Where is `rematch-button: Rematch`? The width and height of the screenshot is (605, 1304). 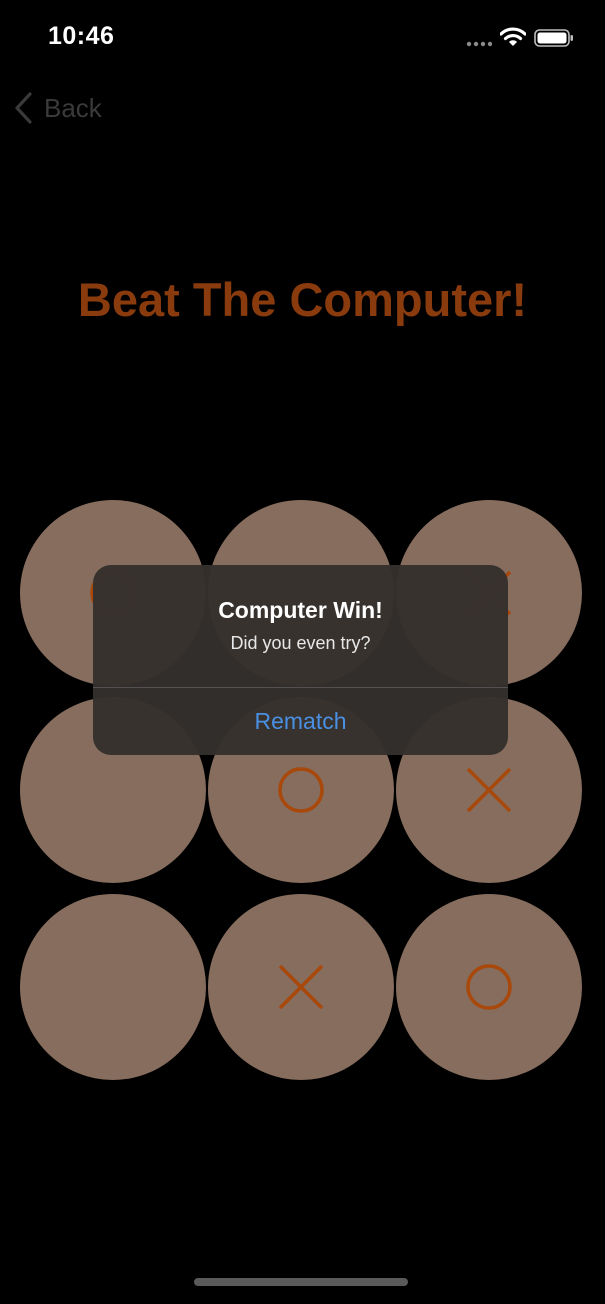 rematch-button: Rematch is located at coordinates (300, 721).